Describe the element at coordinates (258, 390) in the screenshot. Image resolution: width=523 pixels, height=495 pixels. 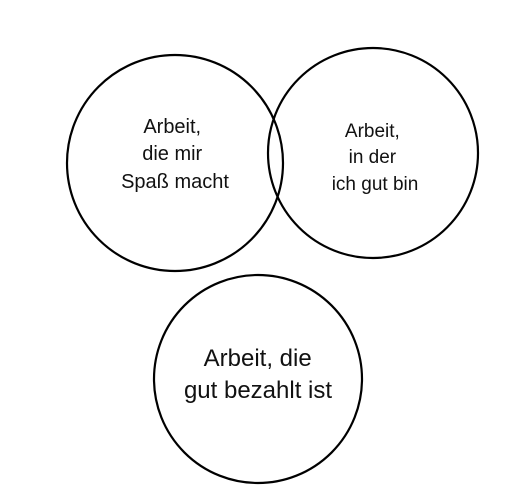
I see `circle-pay-line-2: gut bezahlt ist` at that location.